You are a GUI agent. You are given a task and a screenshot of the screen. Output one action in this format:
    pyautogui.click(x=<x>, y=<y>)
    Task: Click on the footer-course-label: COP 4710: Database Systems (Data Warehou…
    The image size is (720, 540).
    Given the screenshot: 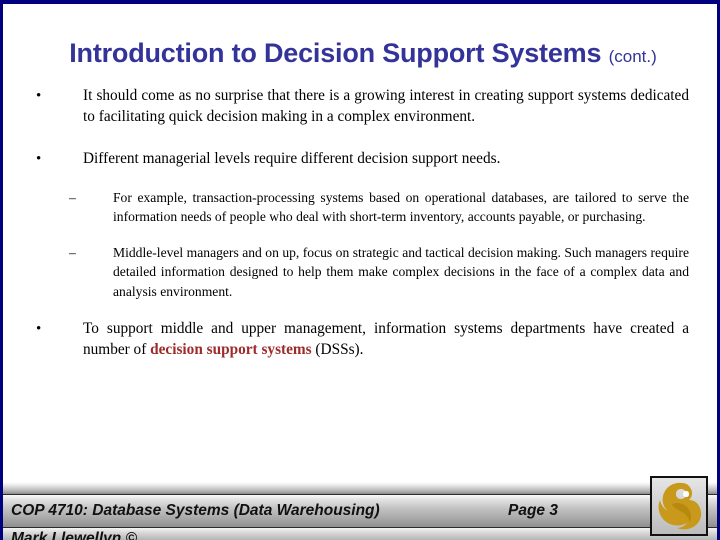 What is the action you would take?
    pyautogui.click(x=195, y=510)
    